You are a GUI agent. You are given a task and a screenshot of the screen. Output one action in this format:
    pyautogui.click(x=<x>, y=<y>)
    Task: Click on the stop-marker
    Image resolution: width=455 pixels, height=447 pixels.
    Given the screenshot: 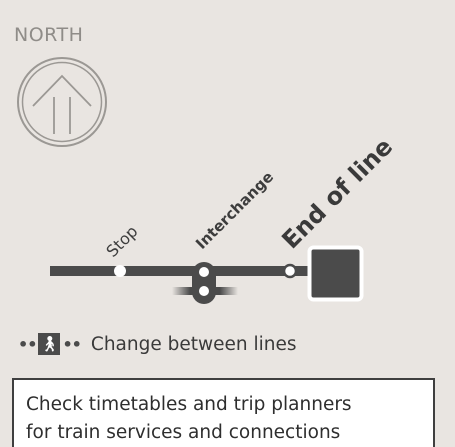 What is the action you would take?
    pyautogui.click(x=120, y=271)
    